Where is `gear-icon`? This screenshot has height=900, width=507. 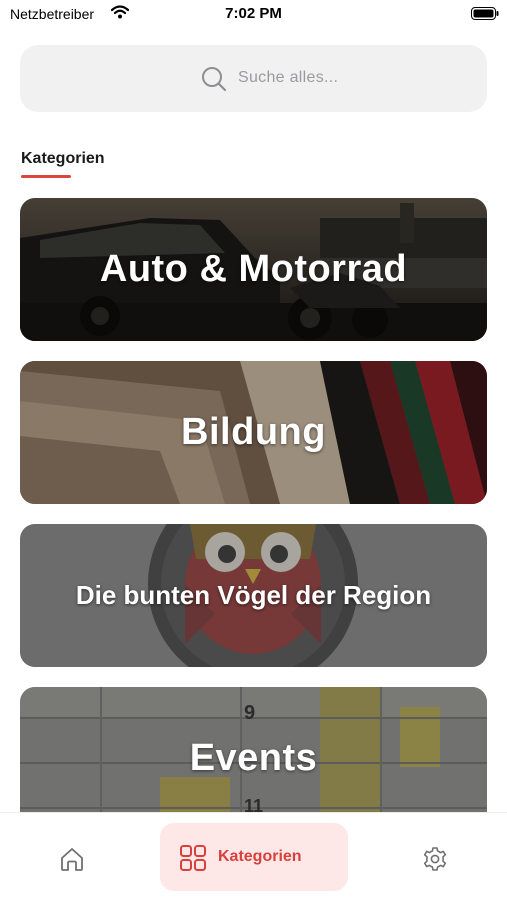 gear-icon is located at coordinates (435, 859).